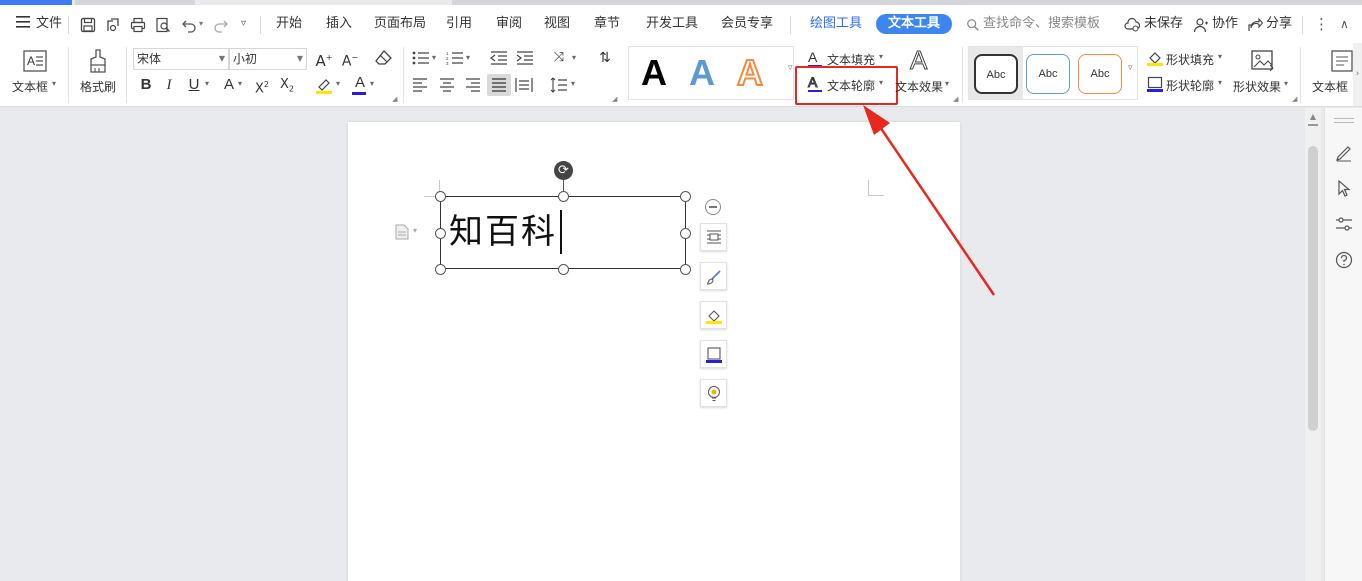  I want to click on align-center-icon, so click(447, 85).